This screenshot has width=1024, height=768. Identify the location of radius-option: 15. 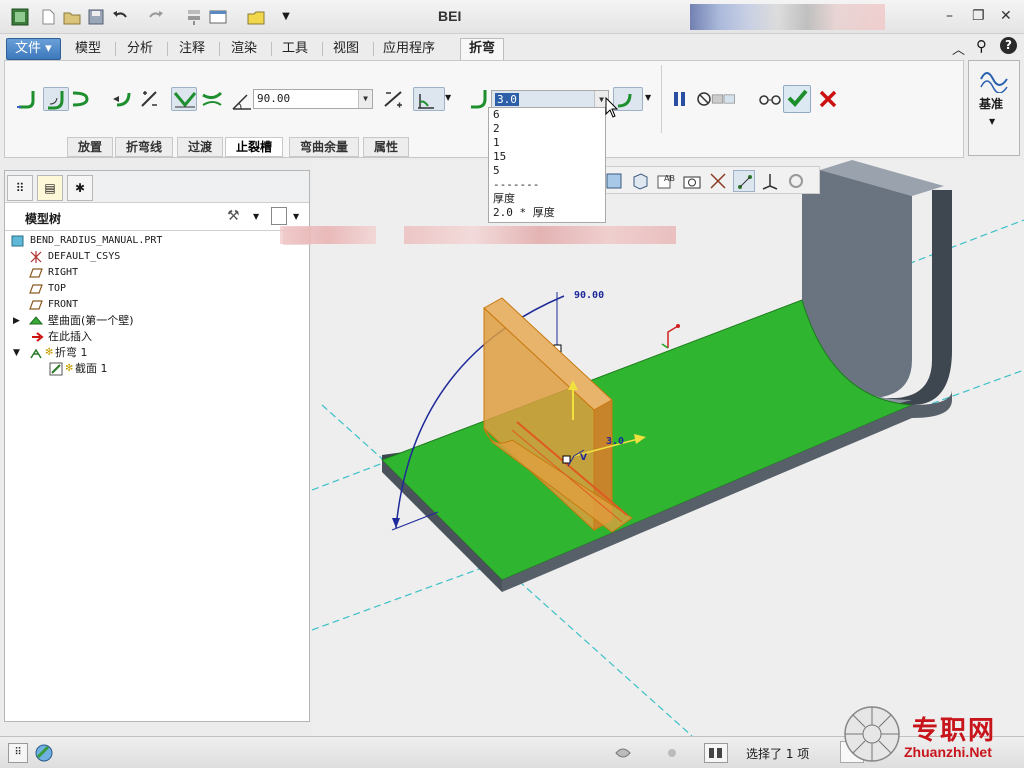
(547, 157).